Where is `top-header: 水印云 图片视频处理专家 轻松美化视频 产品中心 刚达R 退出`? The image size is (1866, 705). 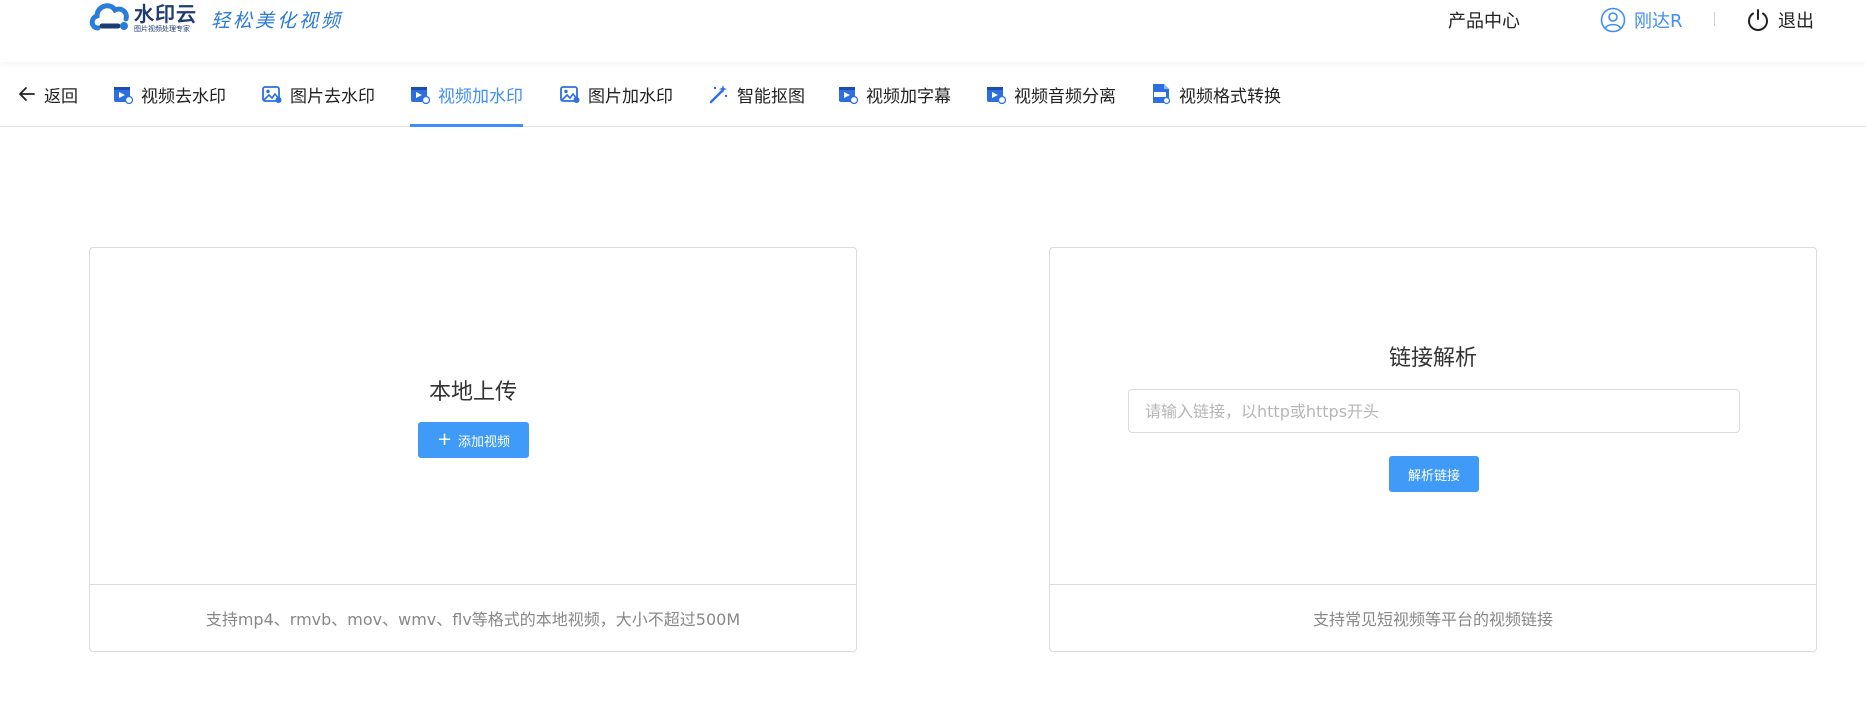
top-header: 水印云 图片视频处理专家 轻松美化视频 产品中心 刚达R 退出 is located at coordinates (933, 31).